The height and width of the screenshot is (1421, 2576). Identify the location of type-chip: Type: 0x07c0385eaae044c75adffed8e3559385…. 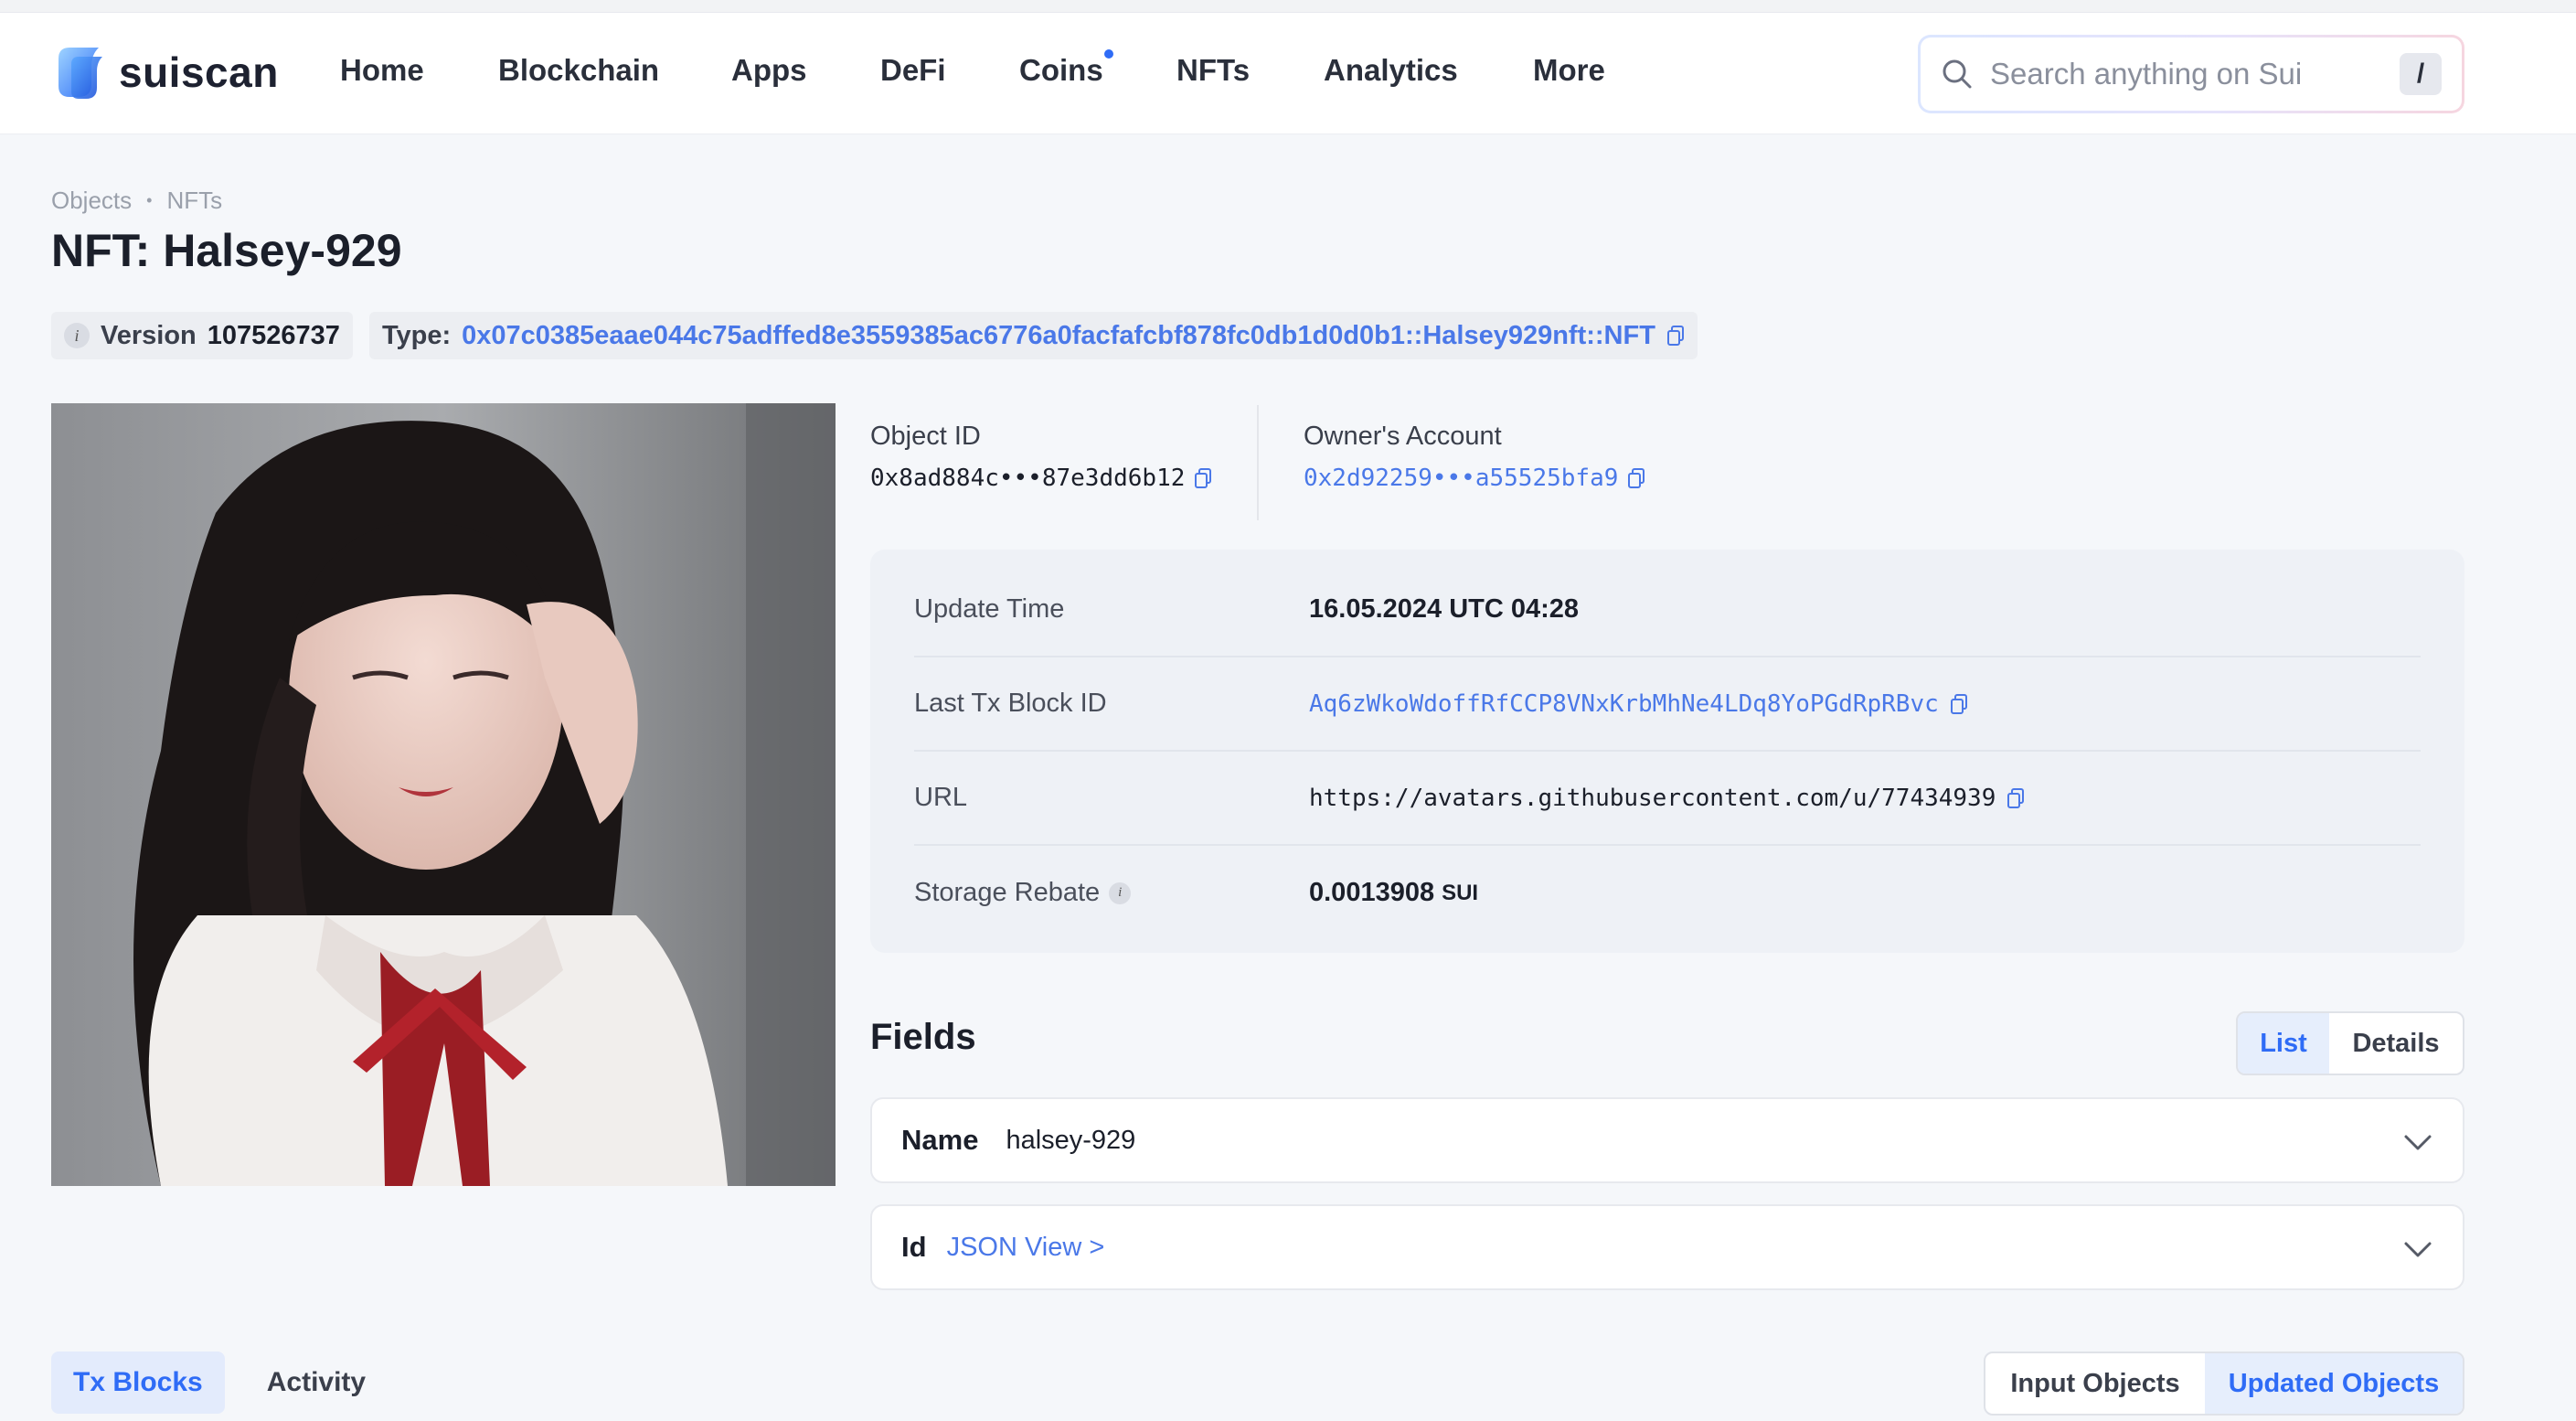
(1033, 335).